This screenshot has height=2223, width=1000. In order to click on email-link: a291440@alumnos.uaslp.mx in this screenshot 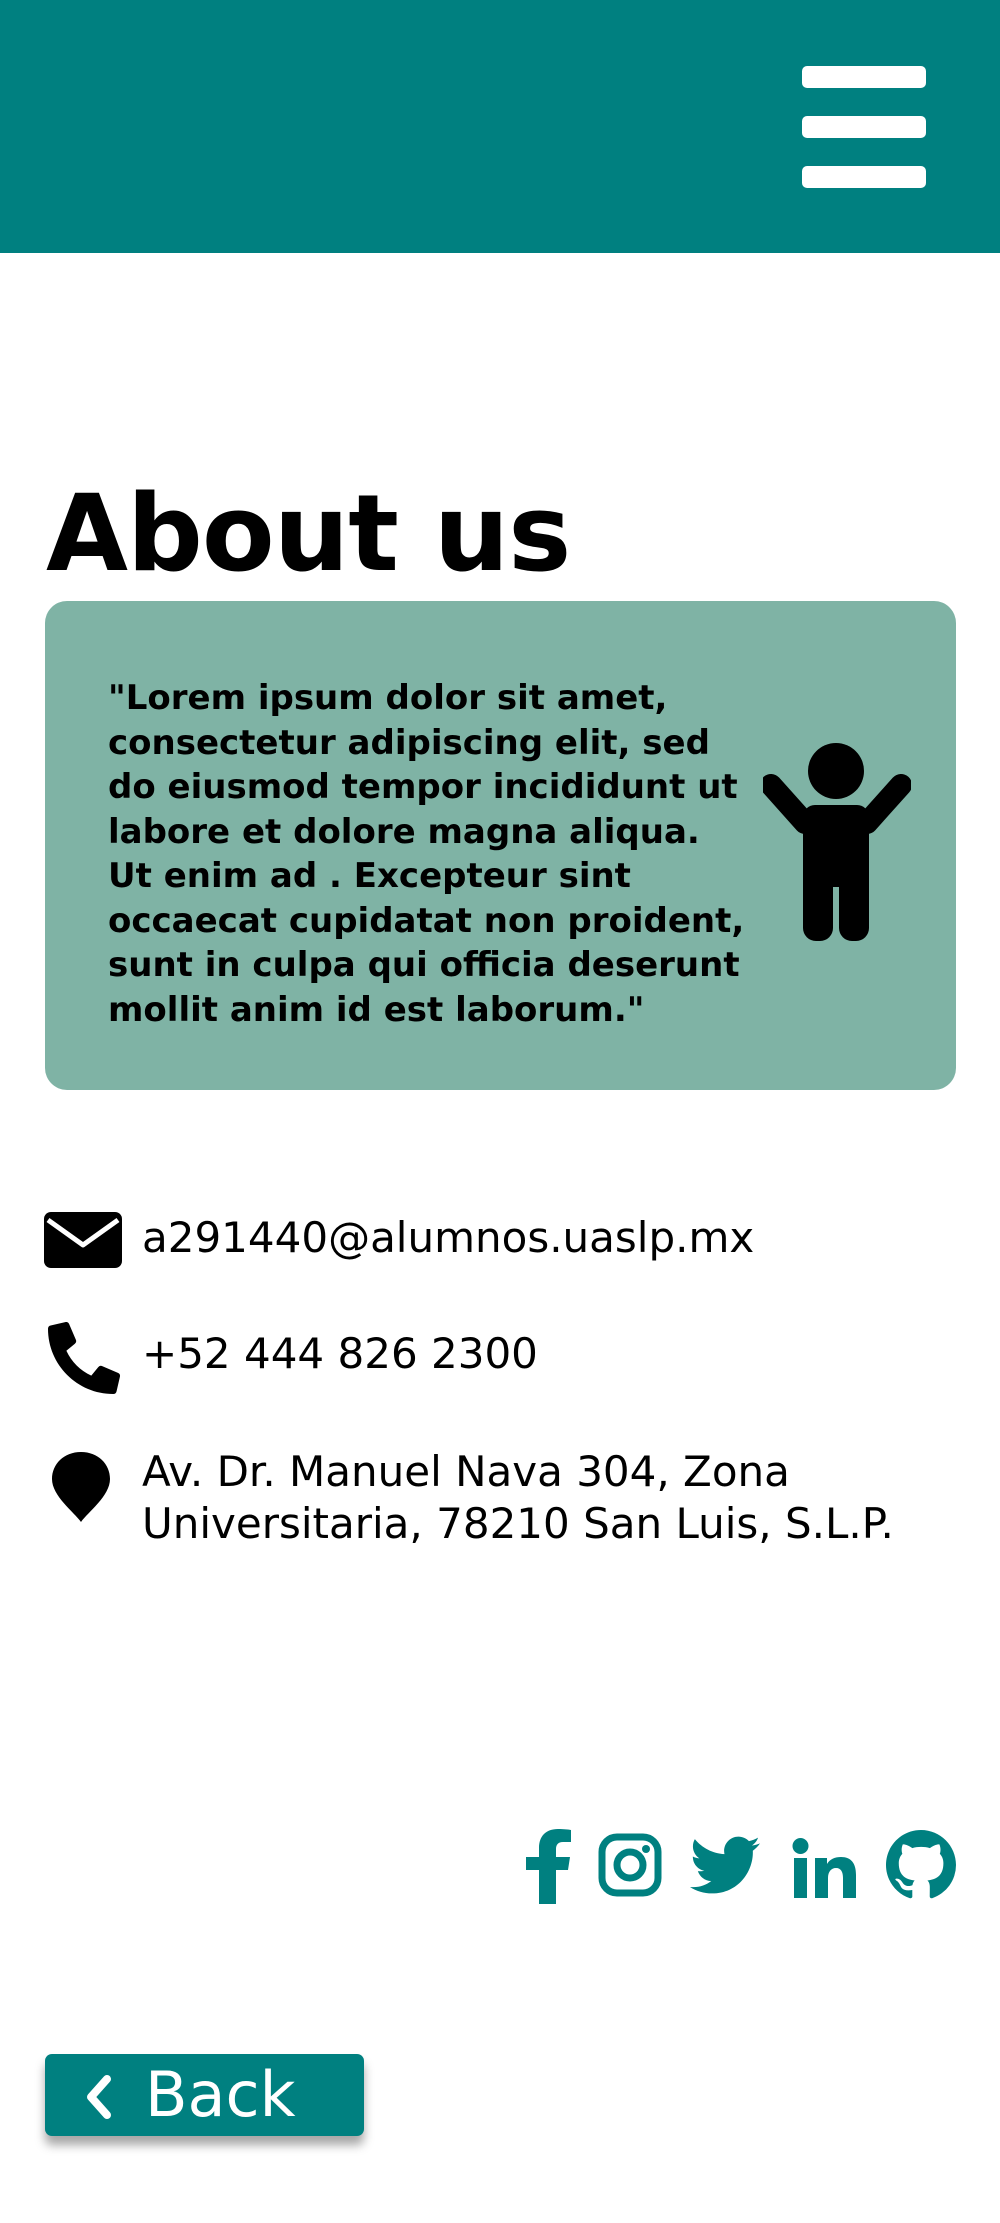, I will do `click(448, 1238)`.